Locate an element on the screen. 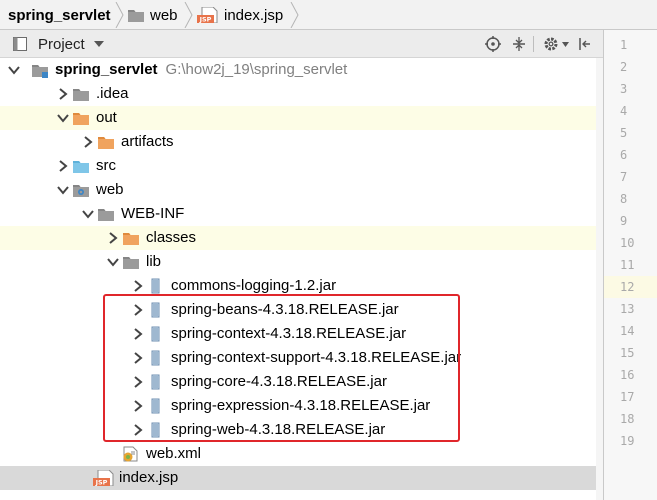 This screenshot has width=657, height=500. tree-node-web-xml: web.xml is located at coordinates (301, 454).